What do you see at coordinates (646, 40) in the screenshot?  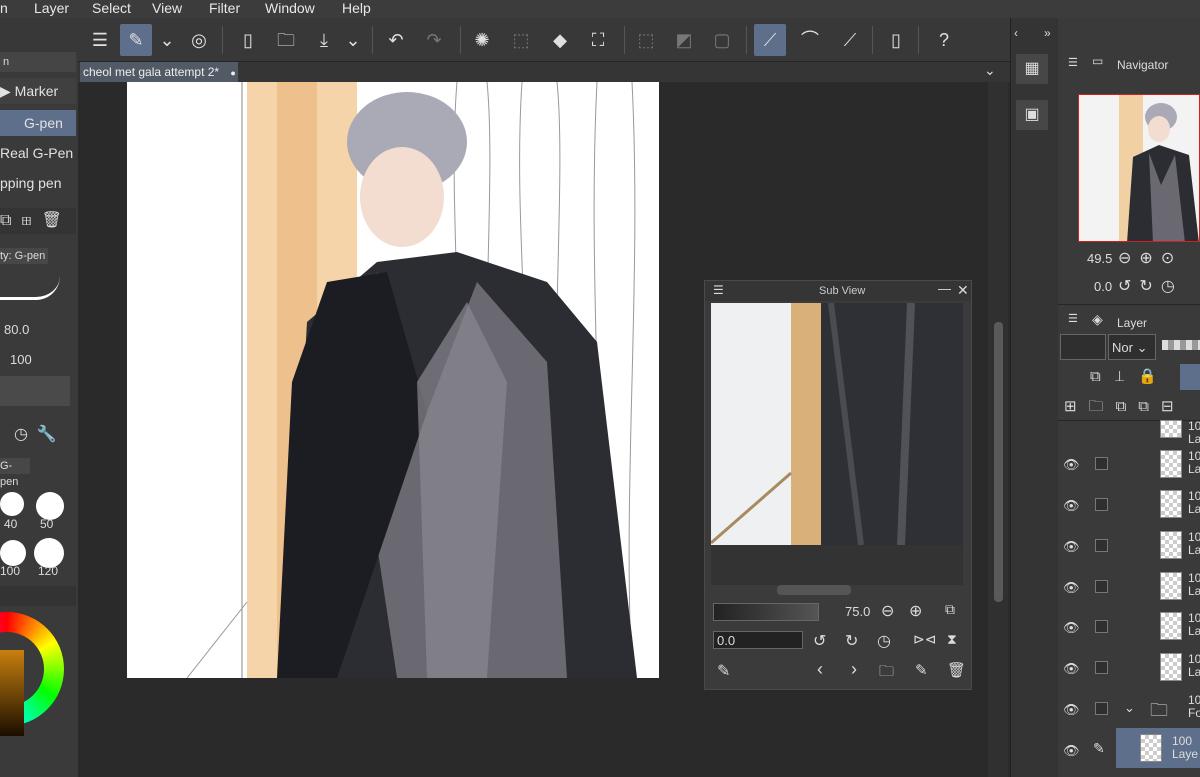 I see `deselect-icon: ⬚` at bounding box center [646, 40].